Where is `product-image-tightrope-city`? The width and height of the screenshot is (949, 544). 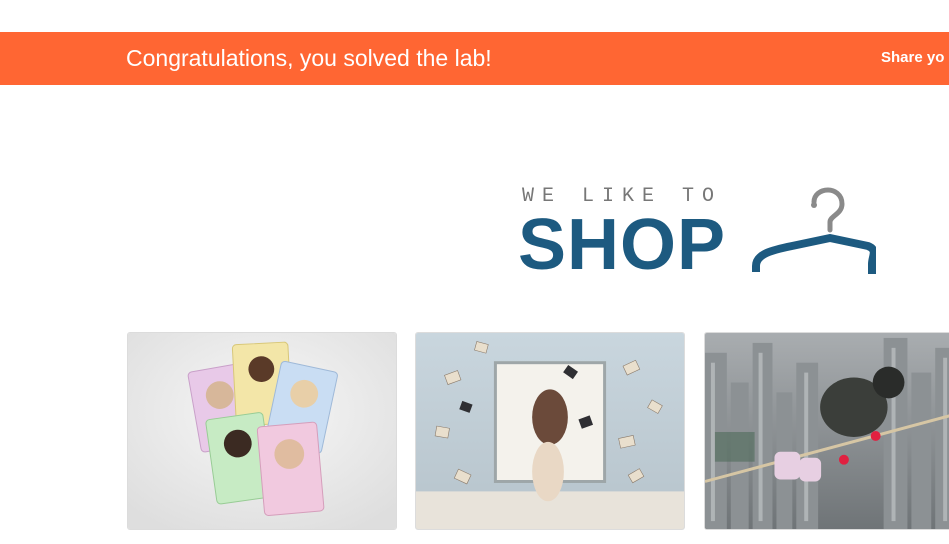
product-image-tightrope-city is located at coordinates (827, 431).